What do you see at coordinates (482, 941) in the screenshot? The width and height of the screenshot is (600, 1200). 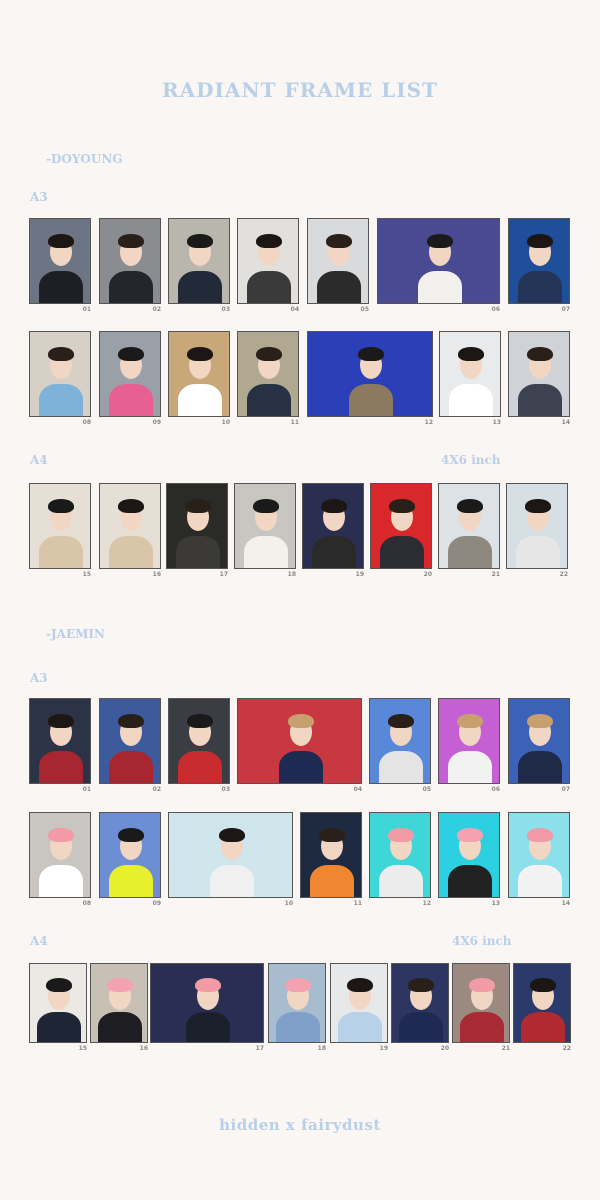 I see `size-label-4x6-jaemin: 4X6 inch` at bounding box center [482, 941].